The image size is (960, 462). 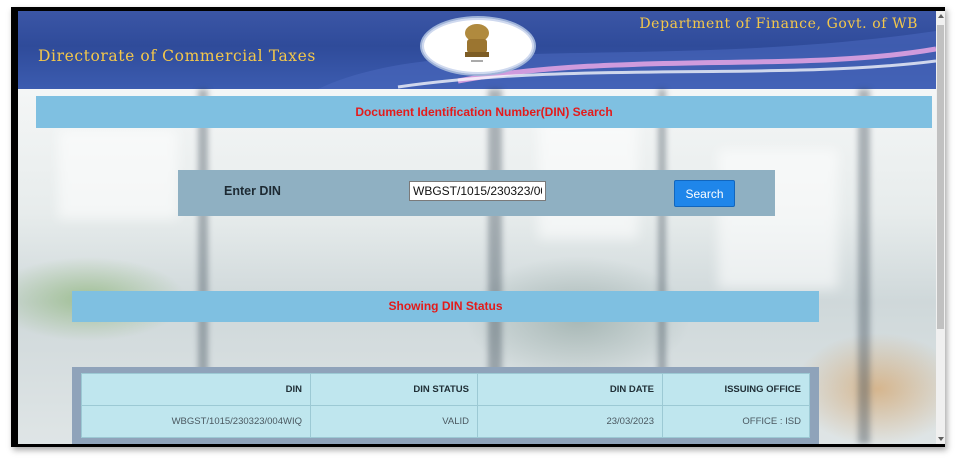 I want to click on directorate-title: Directorate of Commercial Taxes, so click(x=177, y=56).